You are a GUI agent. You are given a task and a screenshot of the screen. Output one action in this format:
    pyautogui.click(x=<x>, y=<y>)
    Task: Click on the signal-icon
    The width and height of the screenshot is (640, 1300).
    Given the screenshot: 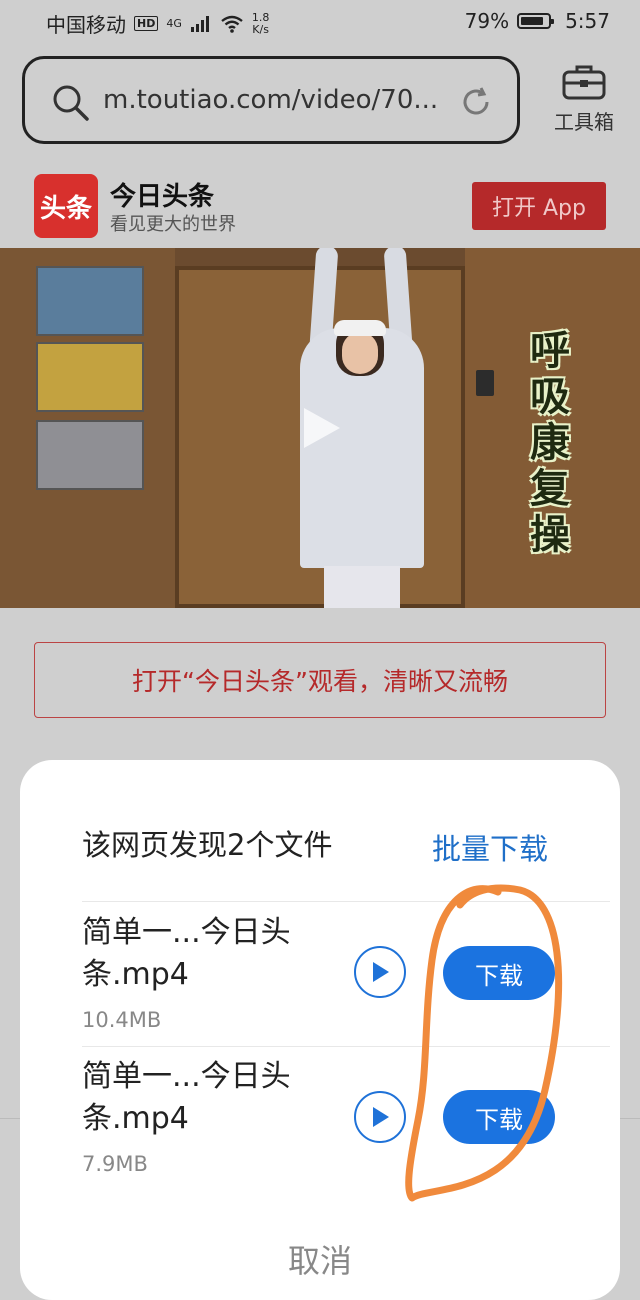 What is the action you would take?
    pyautogui.click(x=199, y=23)
    